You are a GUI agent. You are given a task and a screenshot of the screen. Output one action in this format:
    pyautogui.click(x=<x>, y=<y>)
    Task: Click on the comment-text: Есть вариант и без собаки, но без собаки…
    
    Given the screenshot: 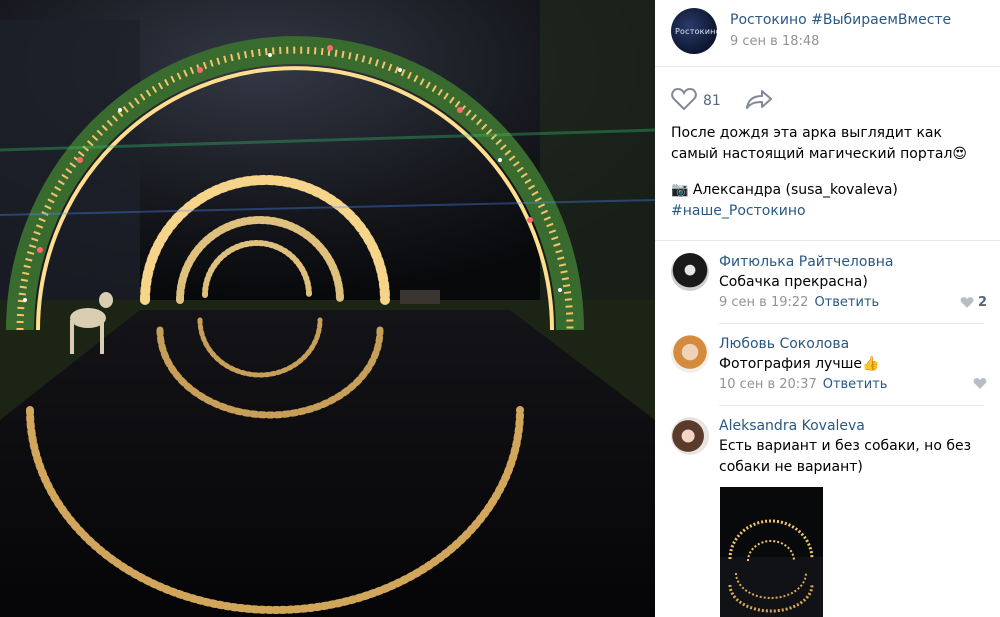 What is the action you would take?
    pyautogui.click(x=845, y=456)
    